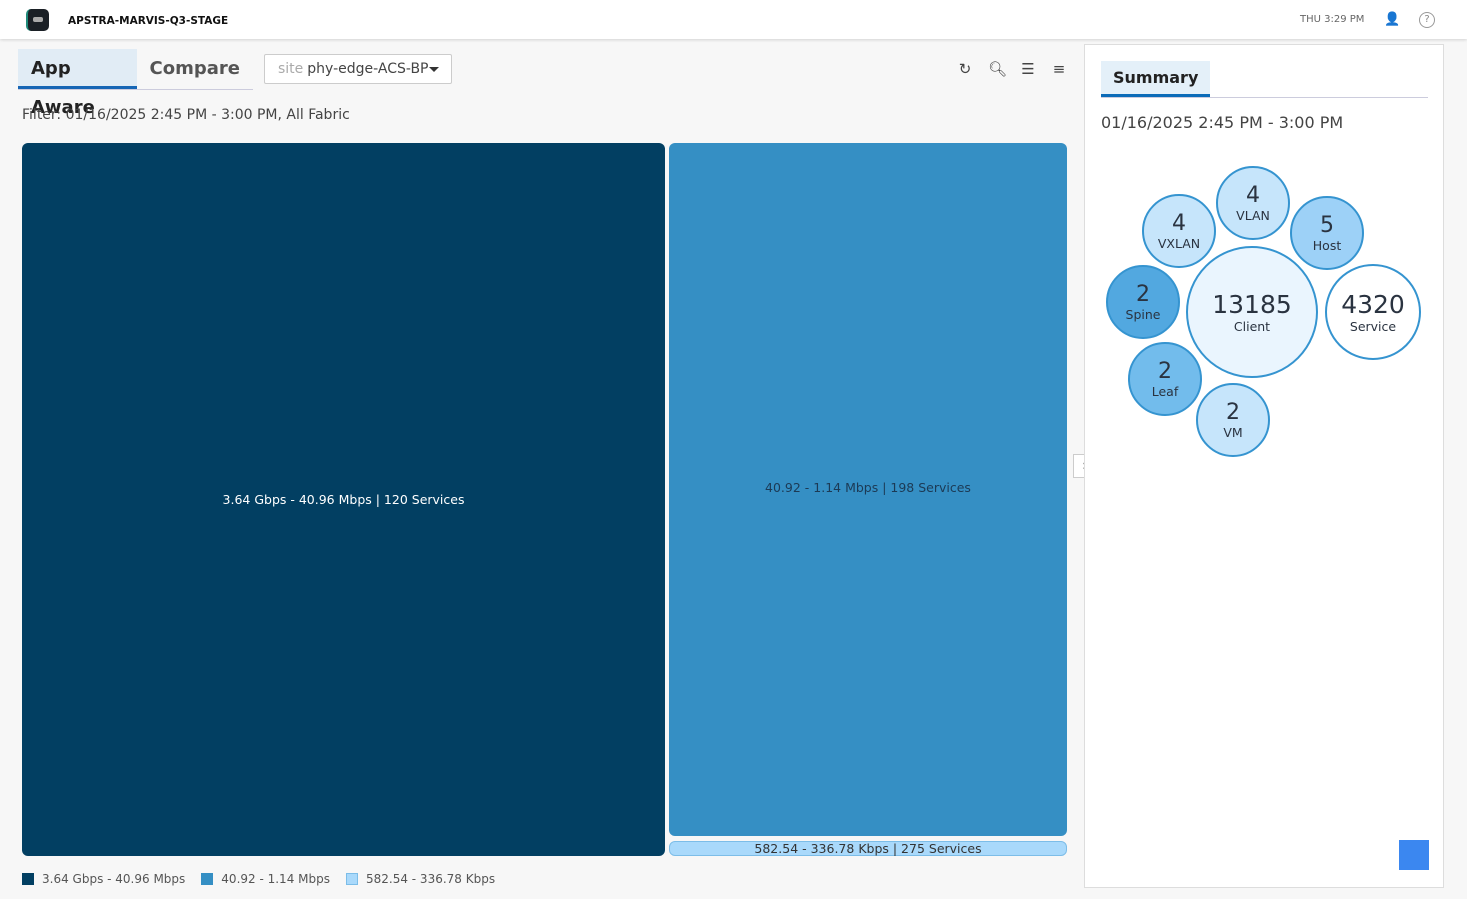 The image size is (1467, 899). What do you see at coordinates (1332, 19) in the screenshot?
I see `clock: THU 3:29 PM` at bounding box center [1332, 19].